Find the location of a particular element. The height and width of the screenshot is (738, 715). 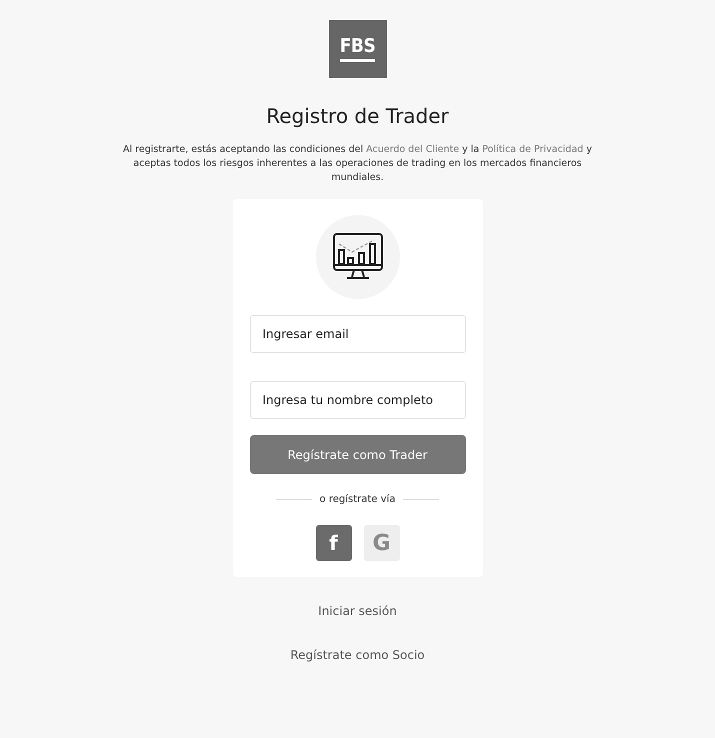

google-button: G is located at coordinates (382, 543).